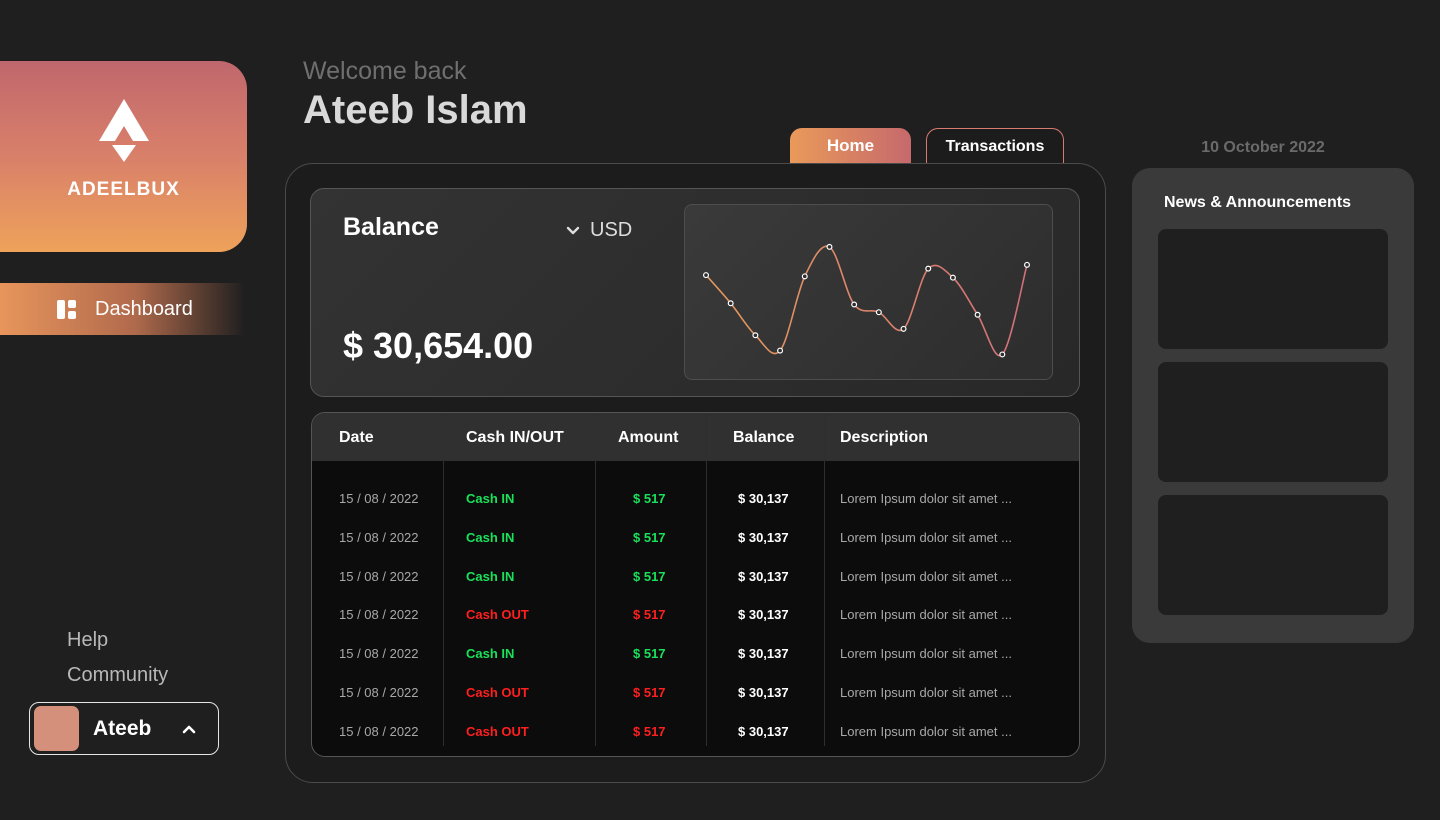  I want to click on user-name: Ateeb, so click(122, 728).